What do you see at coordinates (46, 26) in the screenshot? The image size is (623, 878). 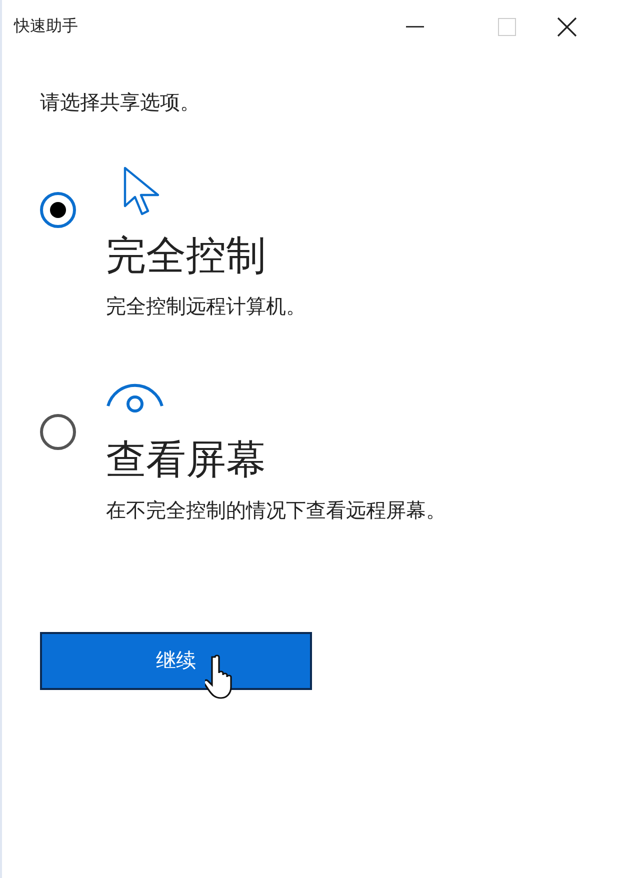 I see `window-title: 快速助手` at bounding box center [46, 26].